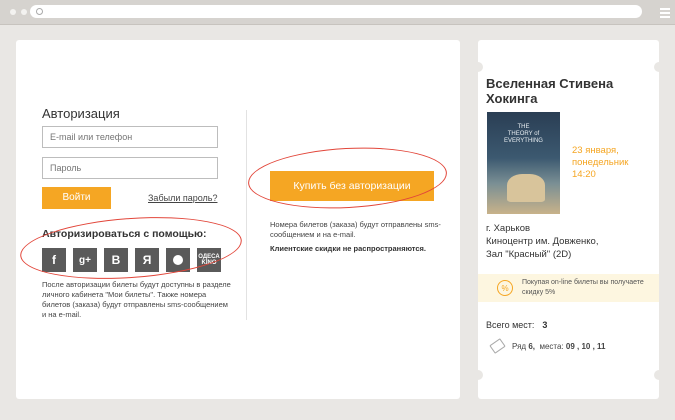  What do you see at coordinates (182, 198) in the screenshot?
I see `forgot-password-link: Забыли пароль?` at bounding box center [182, 198].